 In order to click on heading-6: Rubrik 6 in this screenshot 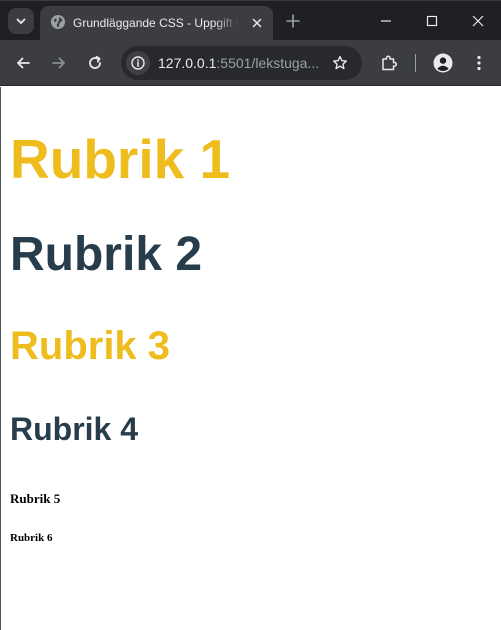, I will do `click(31, 538)`.